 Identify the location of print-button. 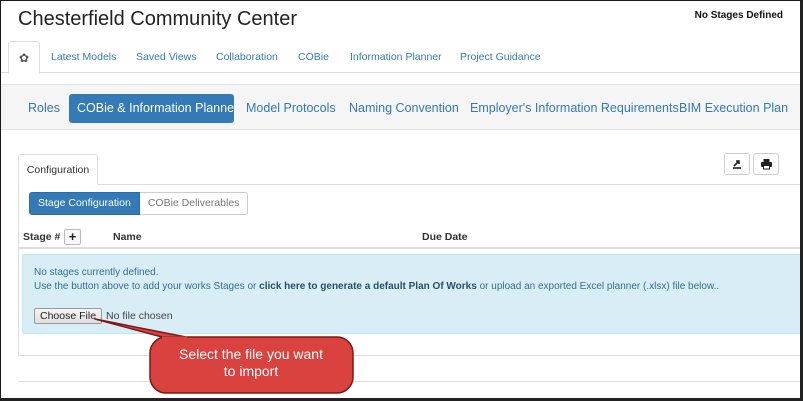
(766, 164).